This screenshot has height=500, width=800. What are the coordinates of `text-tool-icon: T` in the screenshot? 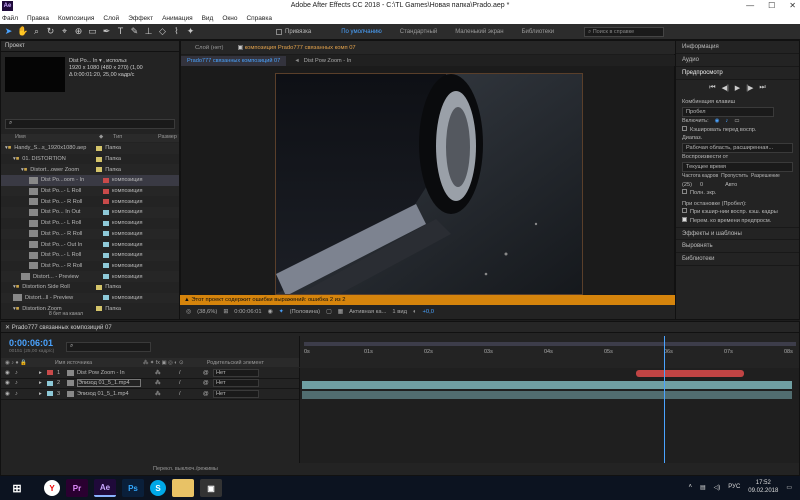 It's located at (120, 31).